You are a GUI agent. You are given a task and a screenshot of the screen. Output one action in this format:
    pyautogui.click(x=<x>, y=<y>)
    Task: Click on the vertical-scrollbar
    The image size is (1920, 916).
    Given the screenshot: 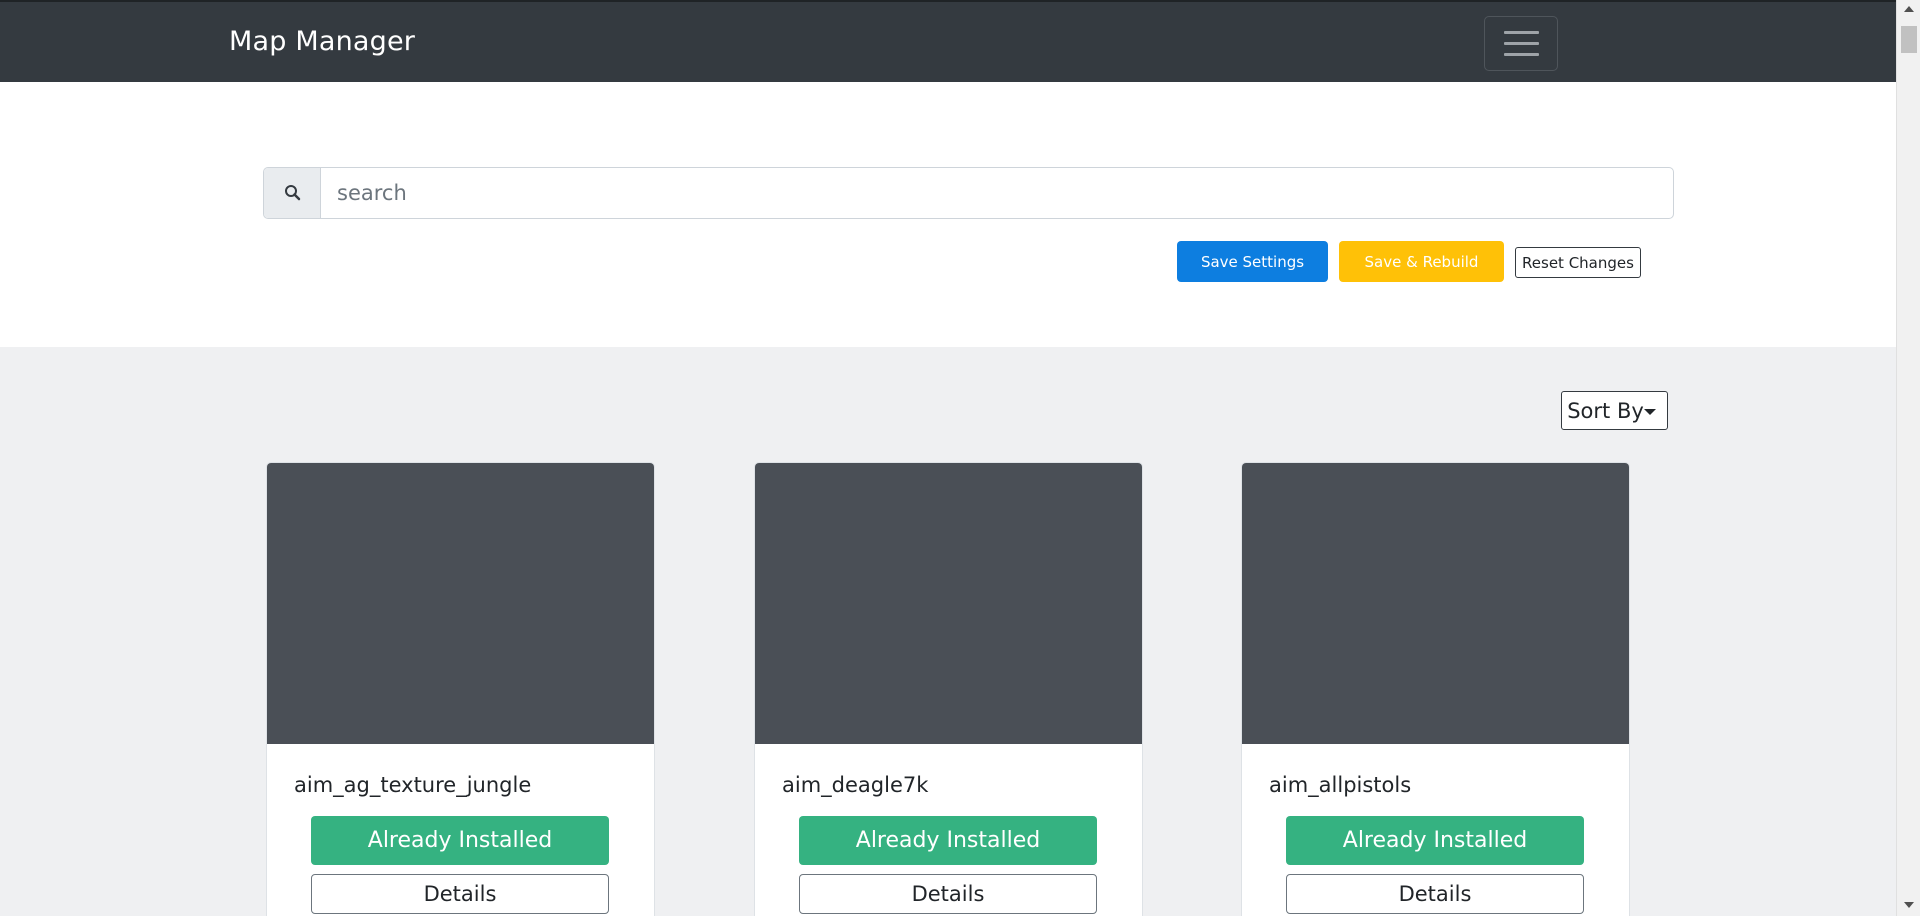 What is the action you would take?
    pyautogui.click(x=1908, y=458)
    